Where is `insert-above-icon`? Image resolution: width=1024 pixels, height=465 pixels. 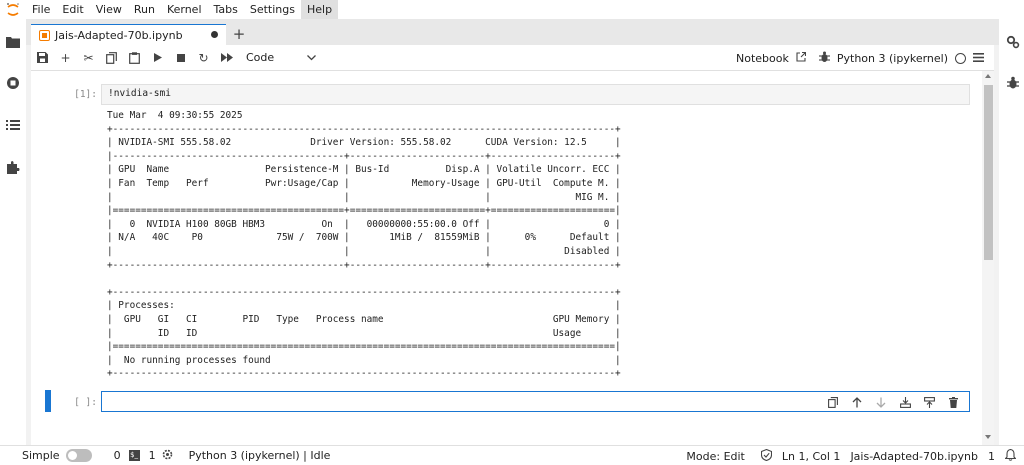 insert-above-icon is located at coordinates (905, 402).